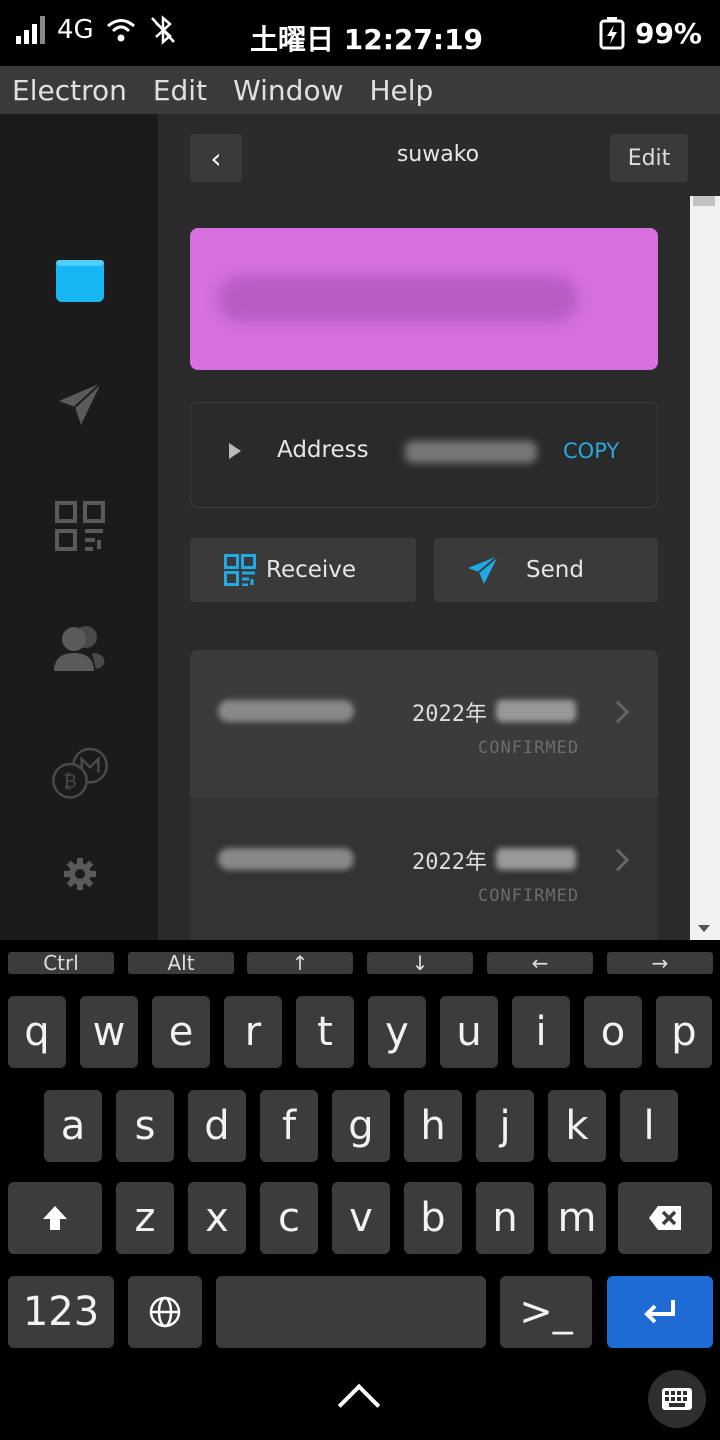 The image size is (720, 1440). I want to click on key-v: v, so click(361, 1218).